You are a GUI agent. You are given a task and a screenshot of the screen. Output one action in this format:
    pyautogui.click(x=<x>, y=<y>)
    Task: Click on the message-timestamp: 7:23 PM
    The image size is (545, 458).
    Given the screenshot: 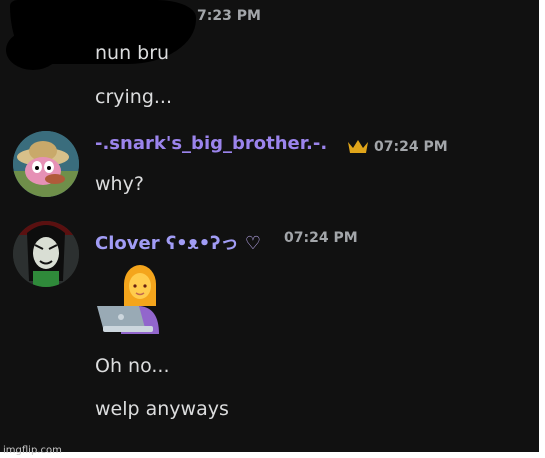 What is the action you would take?
    pyautogui.click(x=229, y=16)
    